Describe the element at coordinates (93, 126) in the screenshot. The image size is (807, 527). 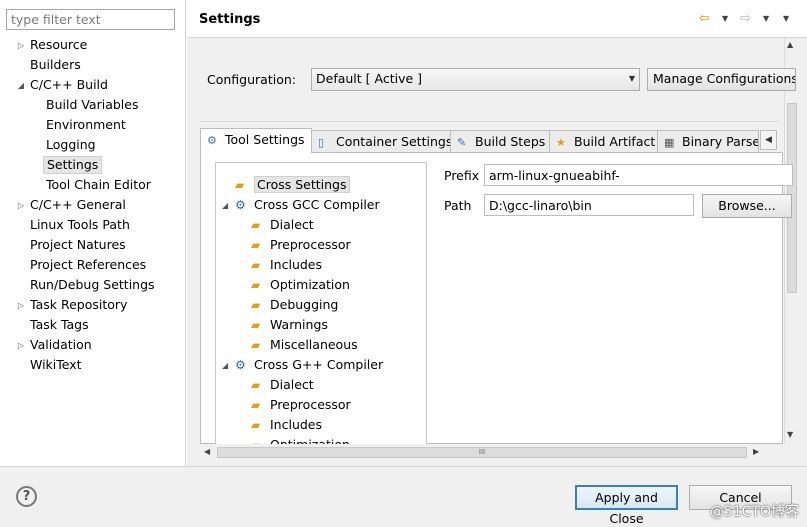
I see `nav-item: Environment` at that location.